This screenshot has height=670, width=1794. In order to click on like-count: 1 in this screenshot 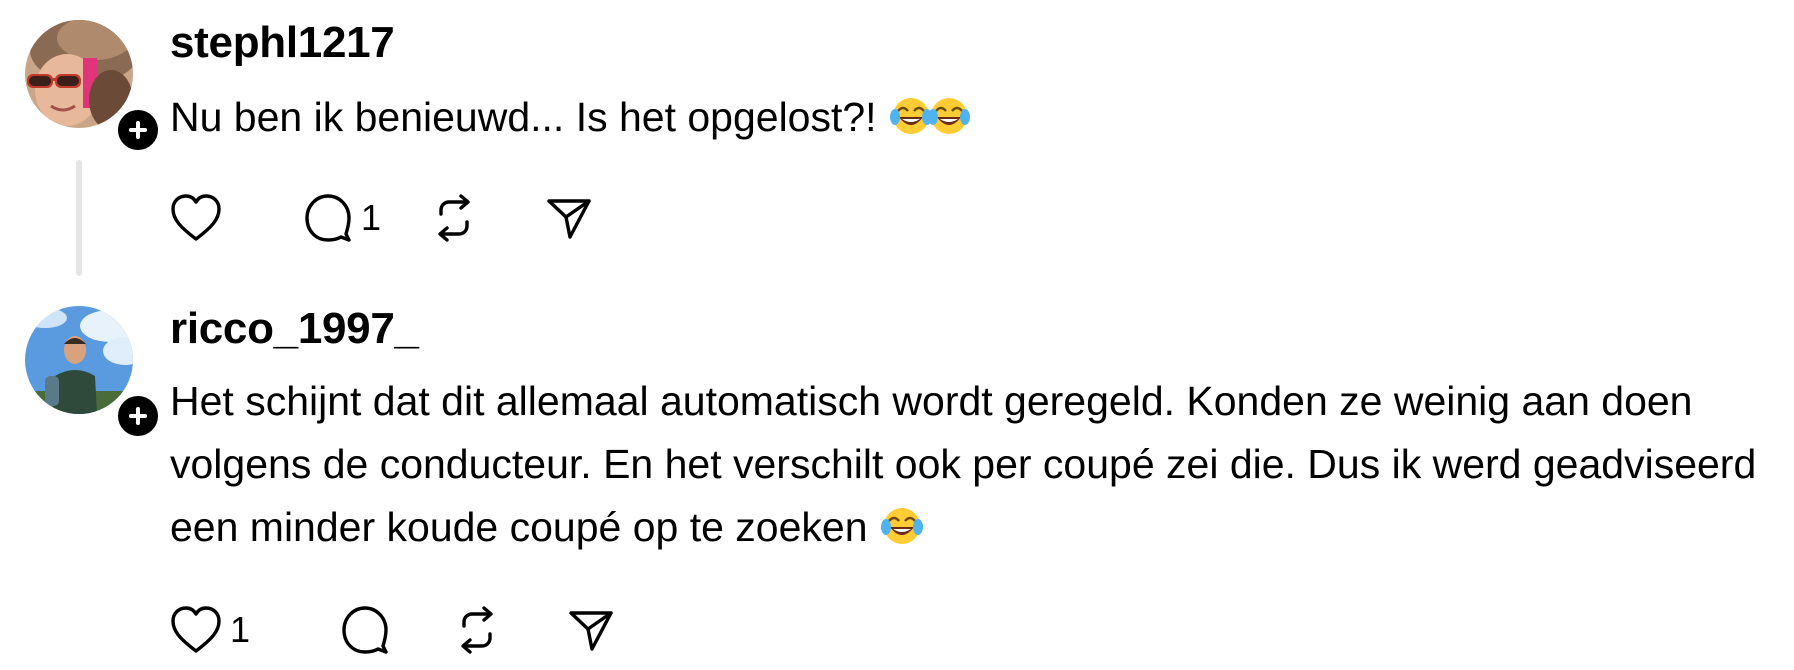, I will do `click(240, 629)`.